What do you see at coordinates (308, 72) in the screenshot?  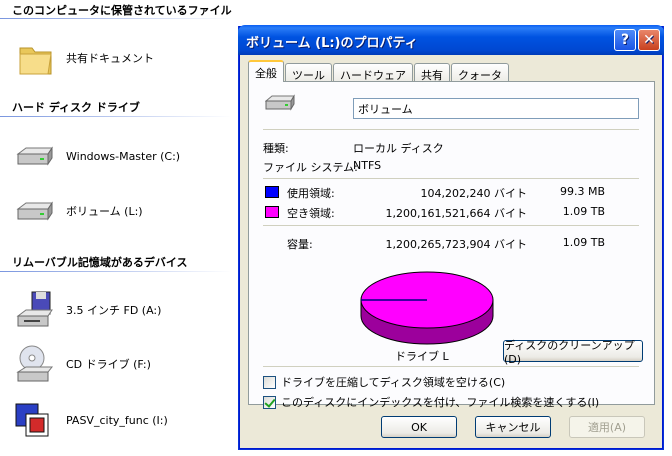 I see `tab-tools: ツール` at bounding box center [308, 72].